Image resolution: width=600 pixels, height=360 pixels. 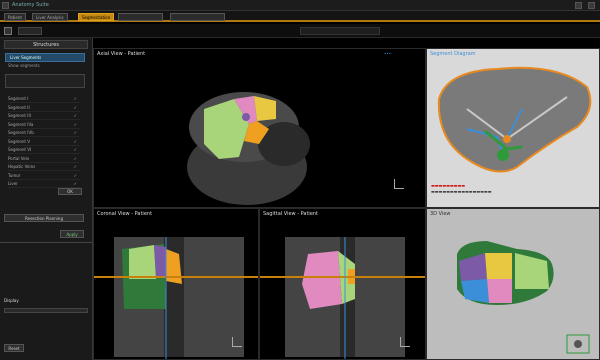 What do you see at coordinates (24, 65) in the screenshot?
I see `group-sublabel: Show segments` at bounding box center [24, 65].